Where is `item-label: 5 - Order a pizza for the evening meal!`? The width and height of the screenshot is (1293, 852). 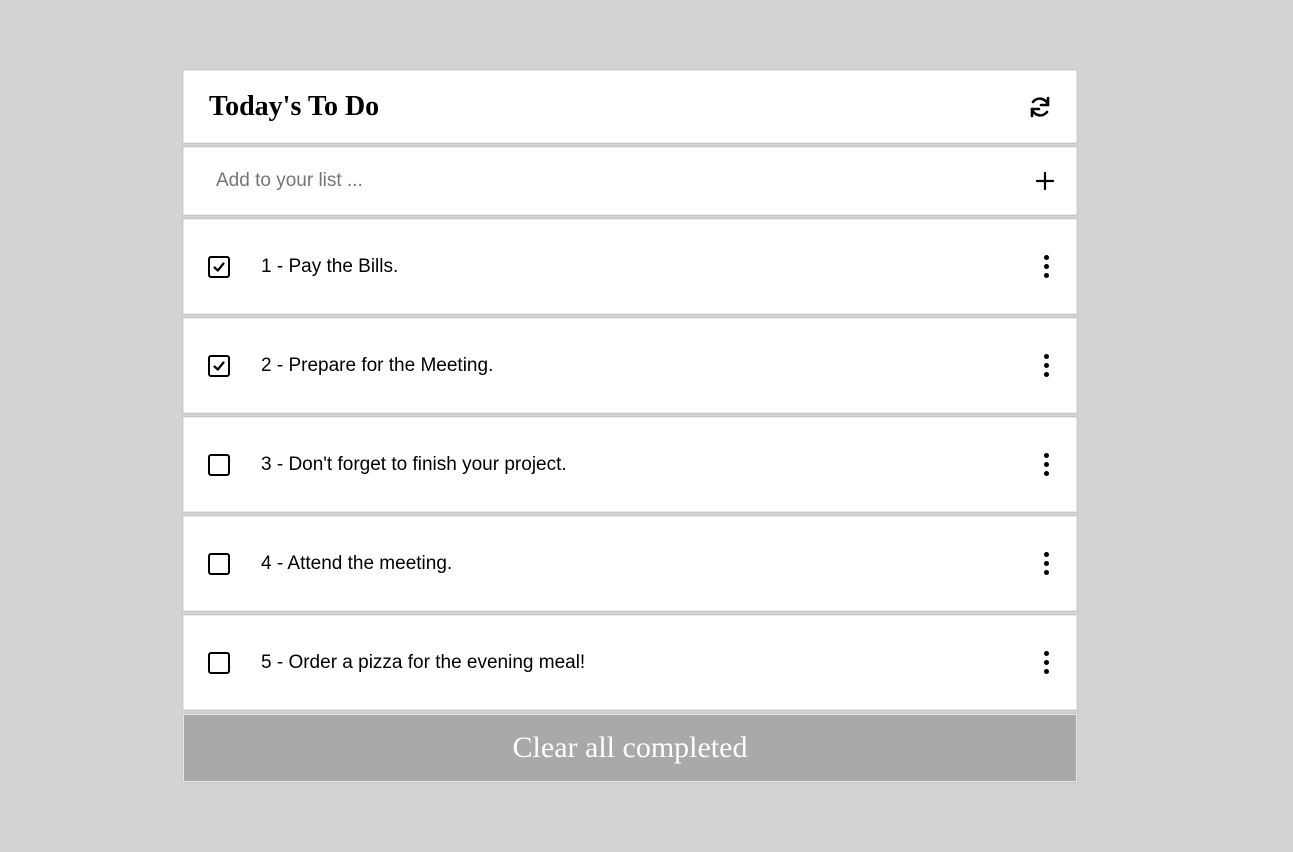 item-label: 5 - Order a pizza for the evening meal! is located at coordinates (423, 662).